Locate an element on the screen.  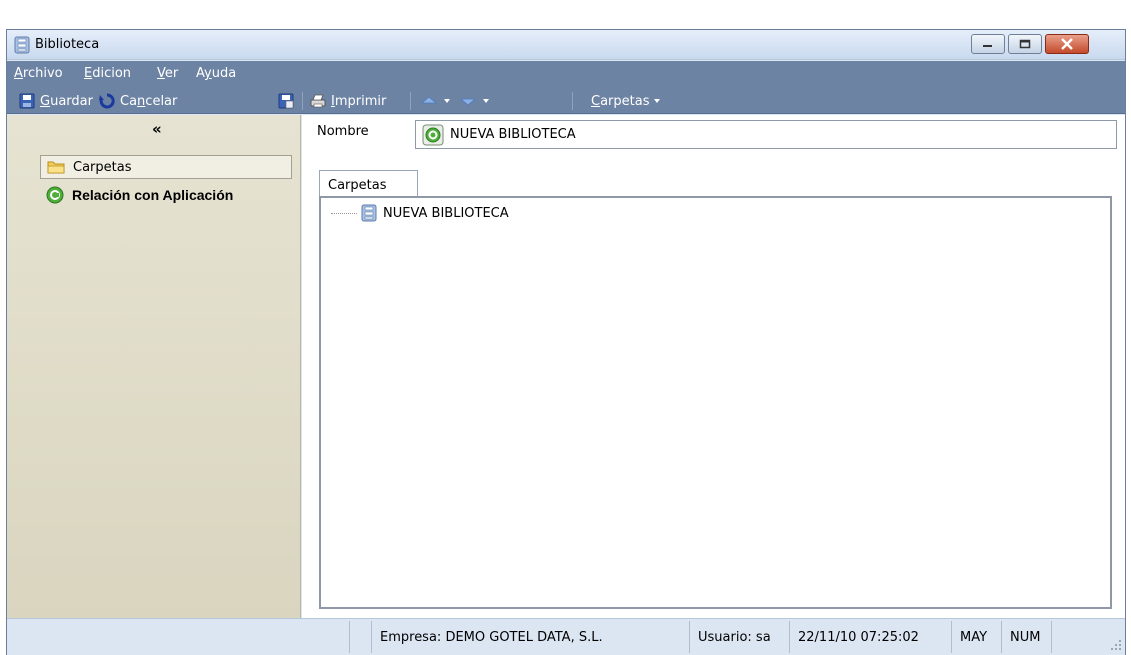
close-button is located at coordinates (1067, 44).